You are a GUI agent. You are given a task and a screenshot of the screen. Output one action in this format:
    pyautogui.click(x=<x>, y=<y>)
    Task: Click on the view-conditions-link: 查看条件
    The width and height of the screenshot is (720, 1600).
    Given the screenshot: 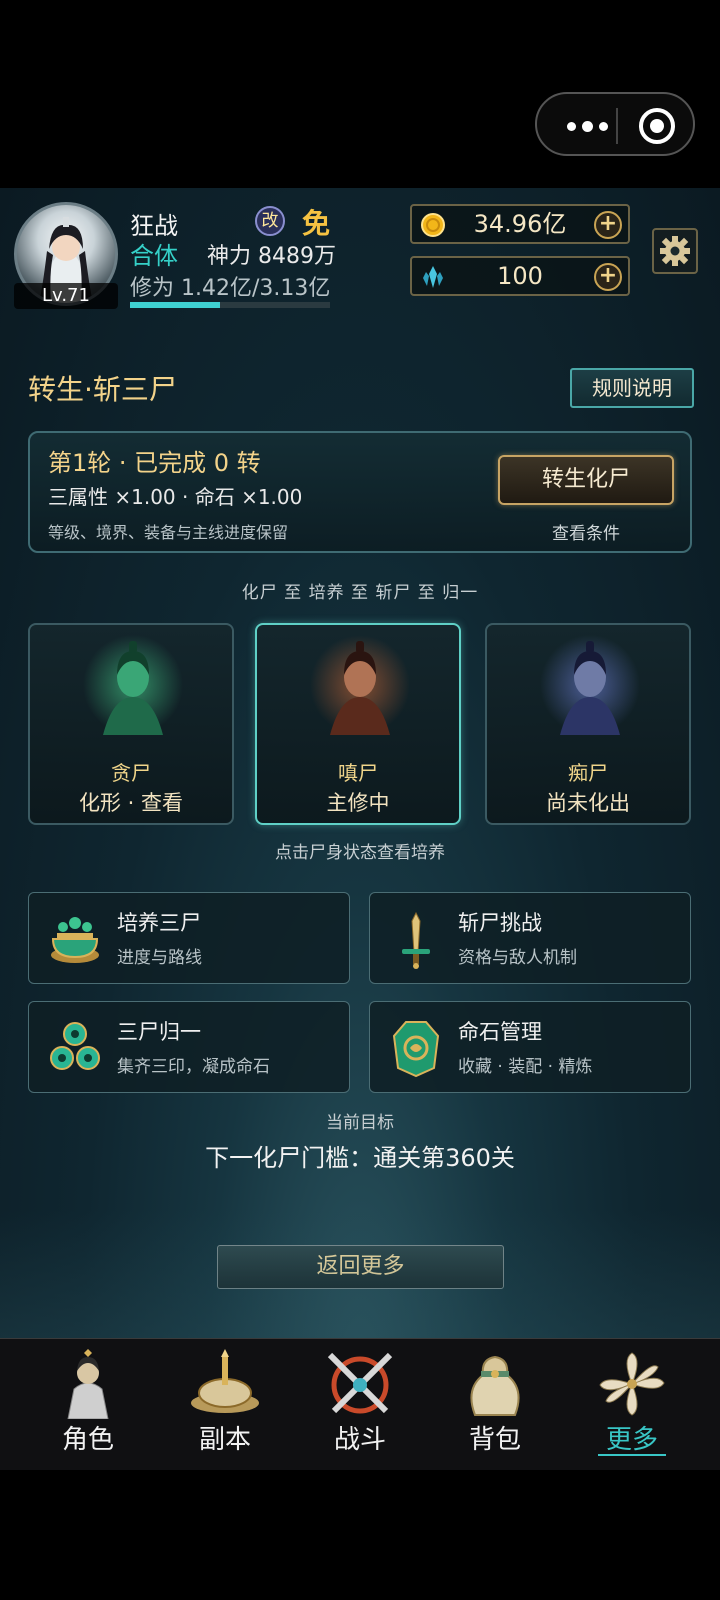 What is the action you would take?
    pyautogui.click(x=586, y=531)
    